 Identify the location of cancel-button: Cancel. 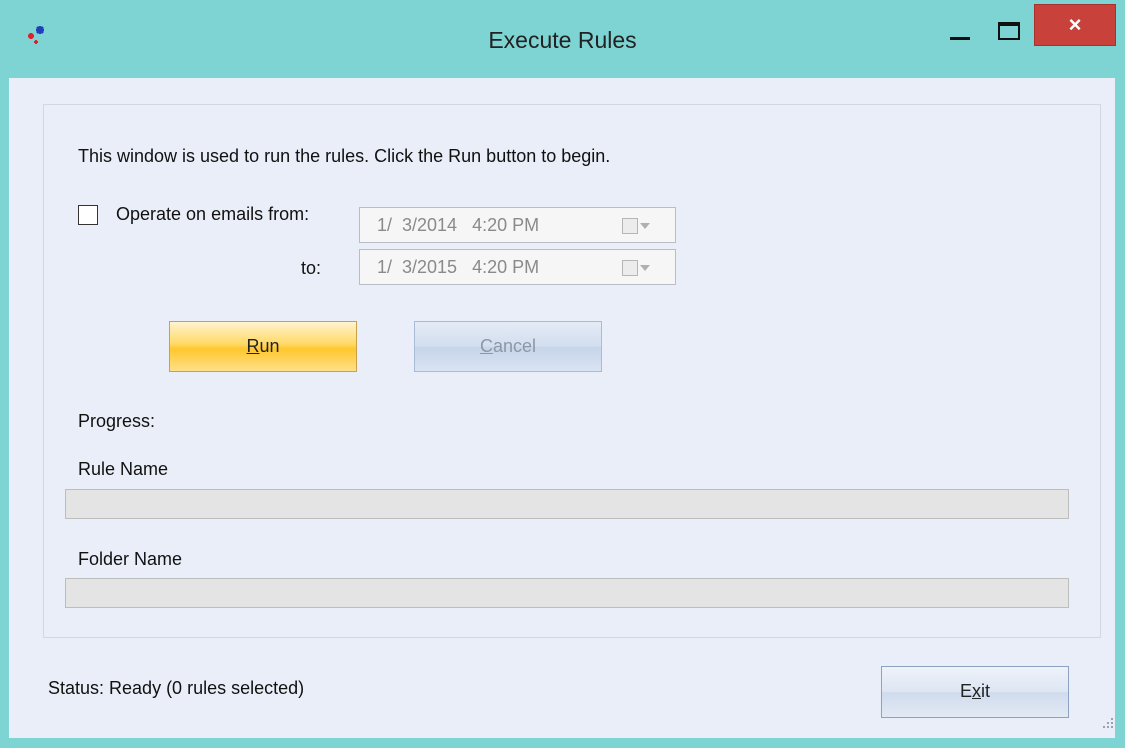
(508, 346).